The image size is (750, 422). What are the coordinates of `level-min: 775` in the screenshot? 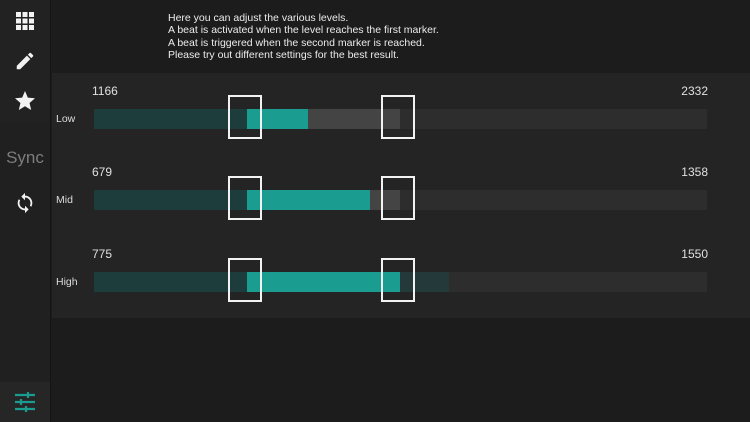 It's located at (102, 254).